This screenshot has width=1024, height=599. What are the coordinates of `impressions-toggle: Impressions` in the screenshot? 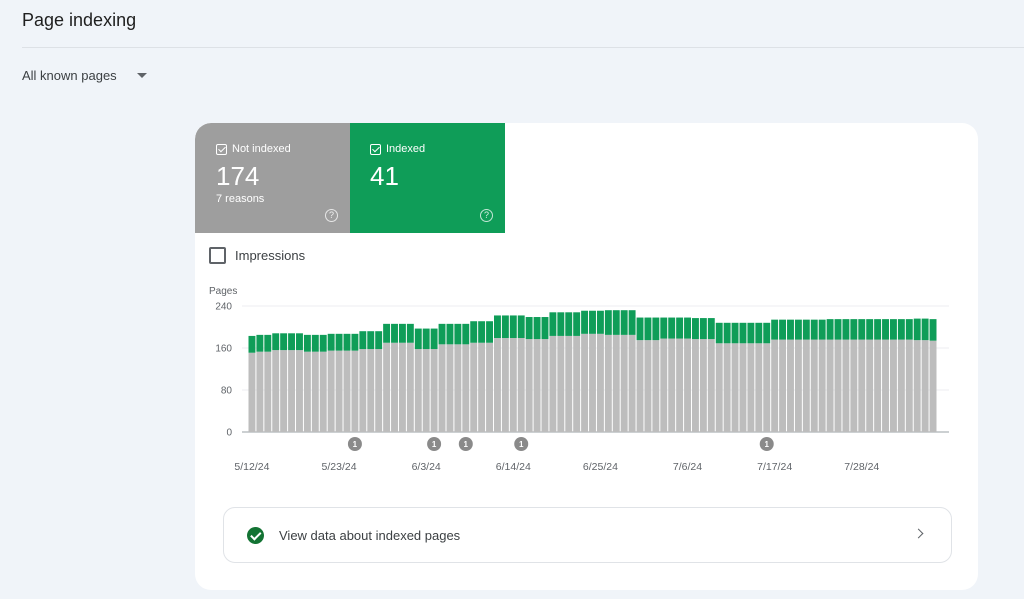 It's located at (257, 255).